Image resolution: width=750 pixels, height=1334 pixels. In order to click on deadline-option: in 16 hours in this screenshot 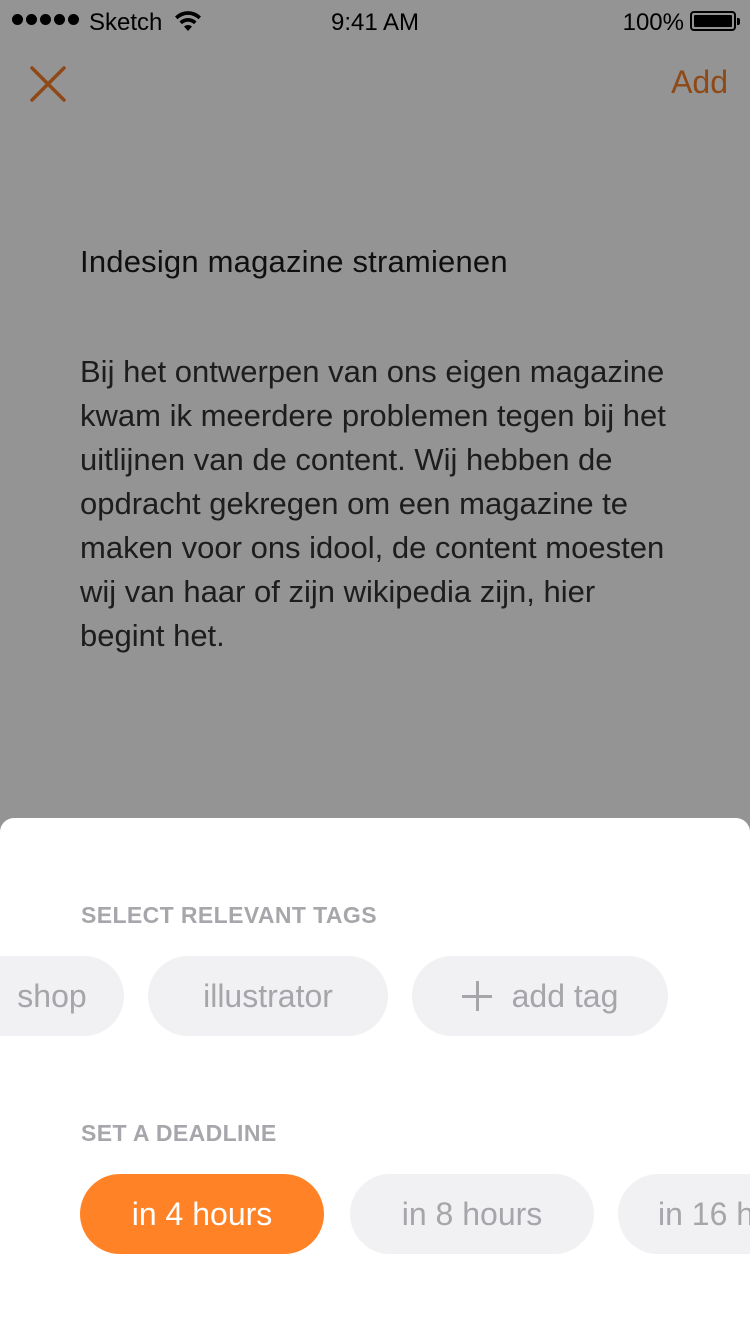, I will do `click(684, 1214)`.